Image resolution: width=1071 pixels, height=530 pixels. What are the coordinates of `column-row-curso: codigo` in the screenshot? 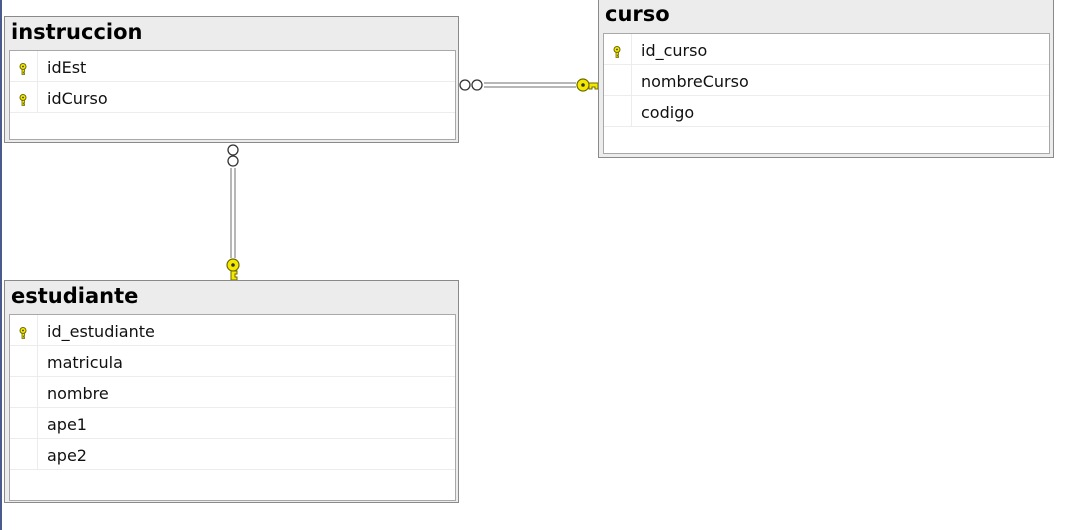 It's located at (826, 111).